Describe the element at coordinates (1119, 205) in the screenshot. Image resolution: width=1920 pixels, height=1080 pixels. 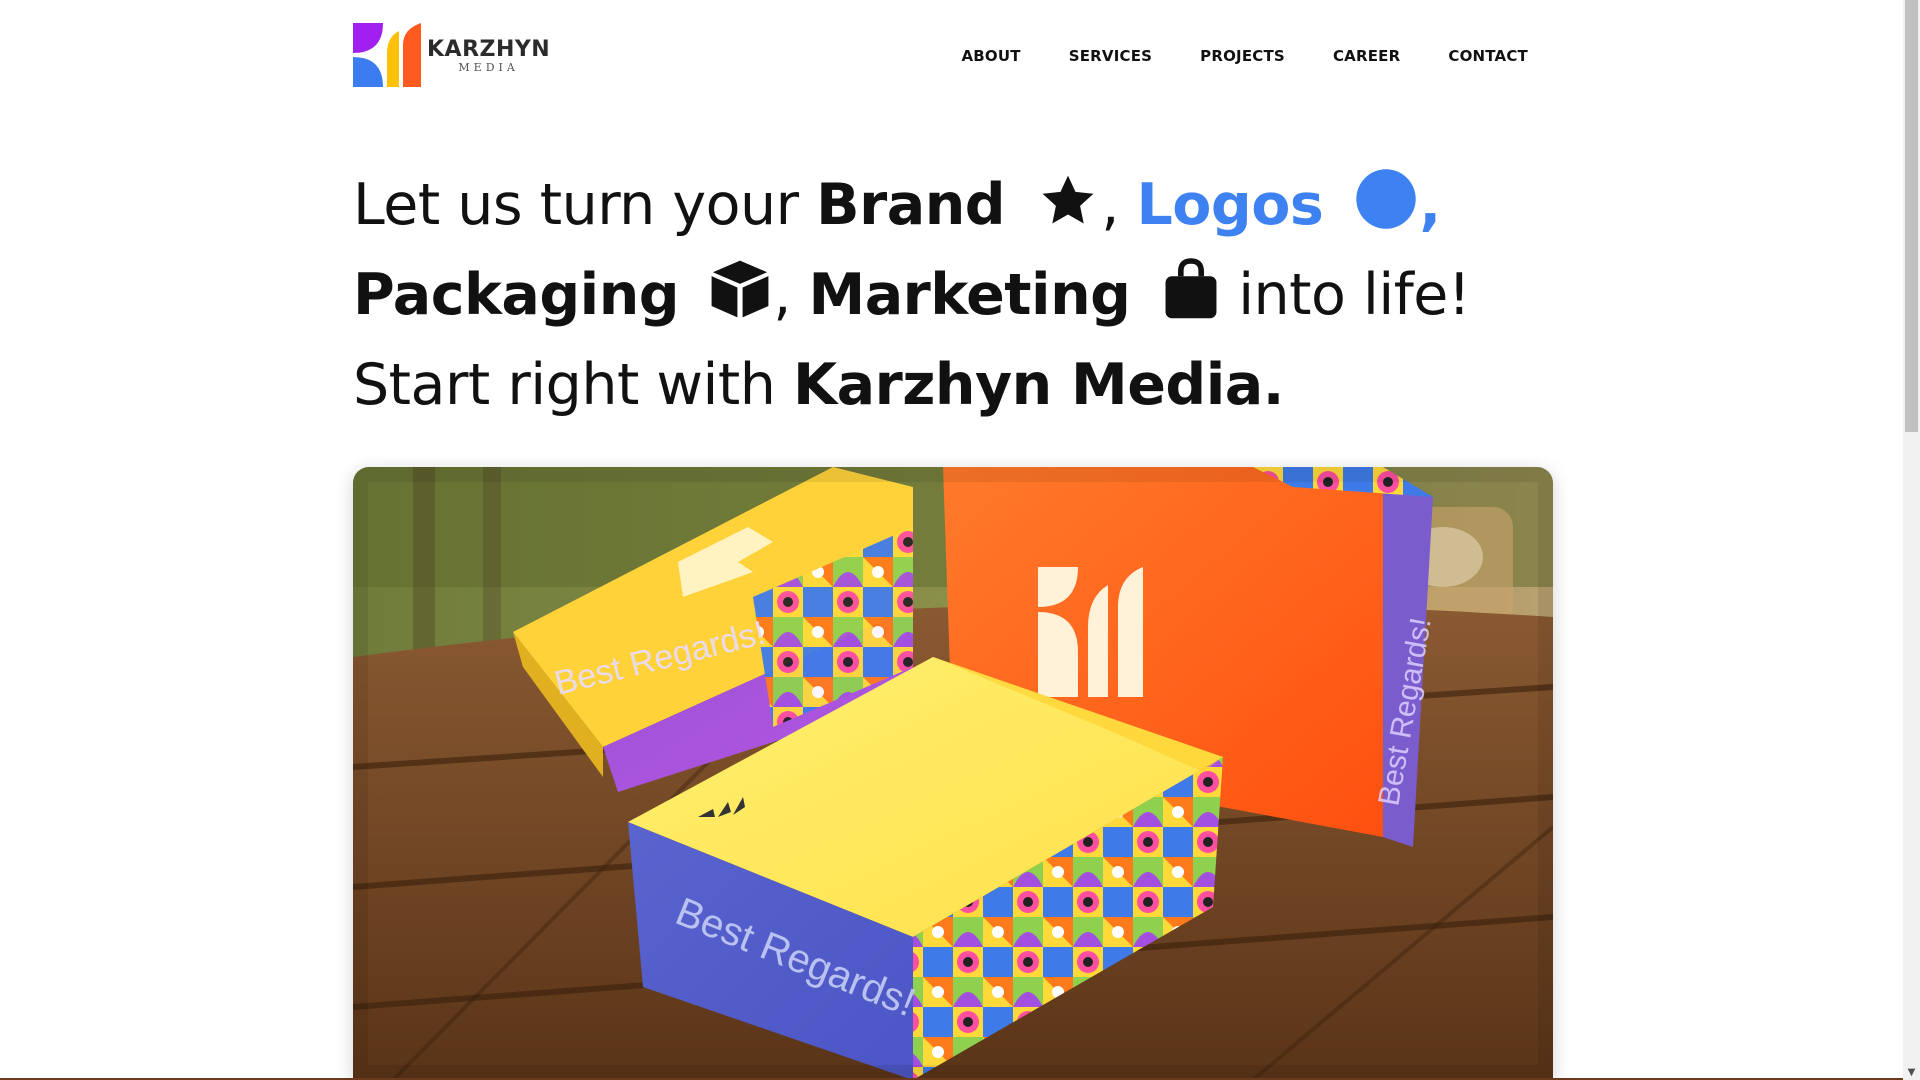
I see `hero-sep-1: ,` at that location.